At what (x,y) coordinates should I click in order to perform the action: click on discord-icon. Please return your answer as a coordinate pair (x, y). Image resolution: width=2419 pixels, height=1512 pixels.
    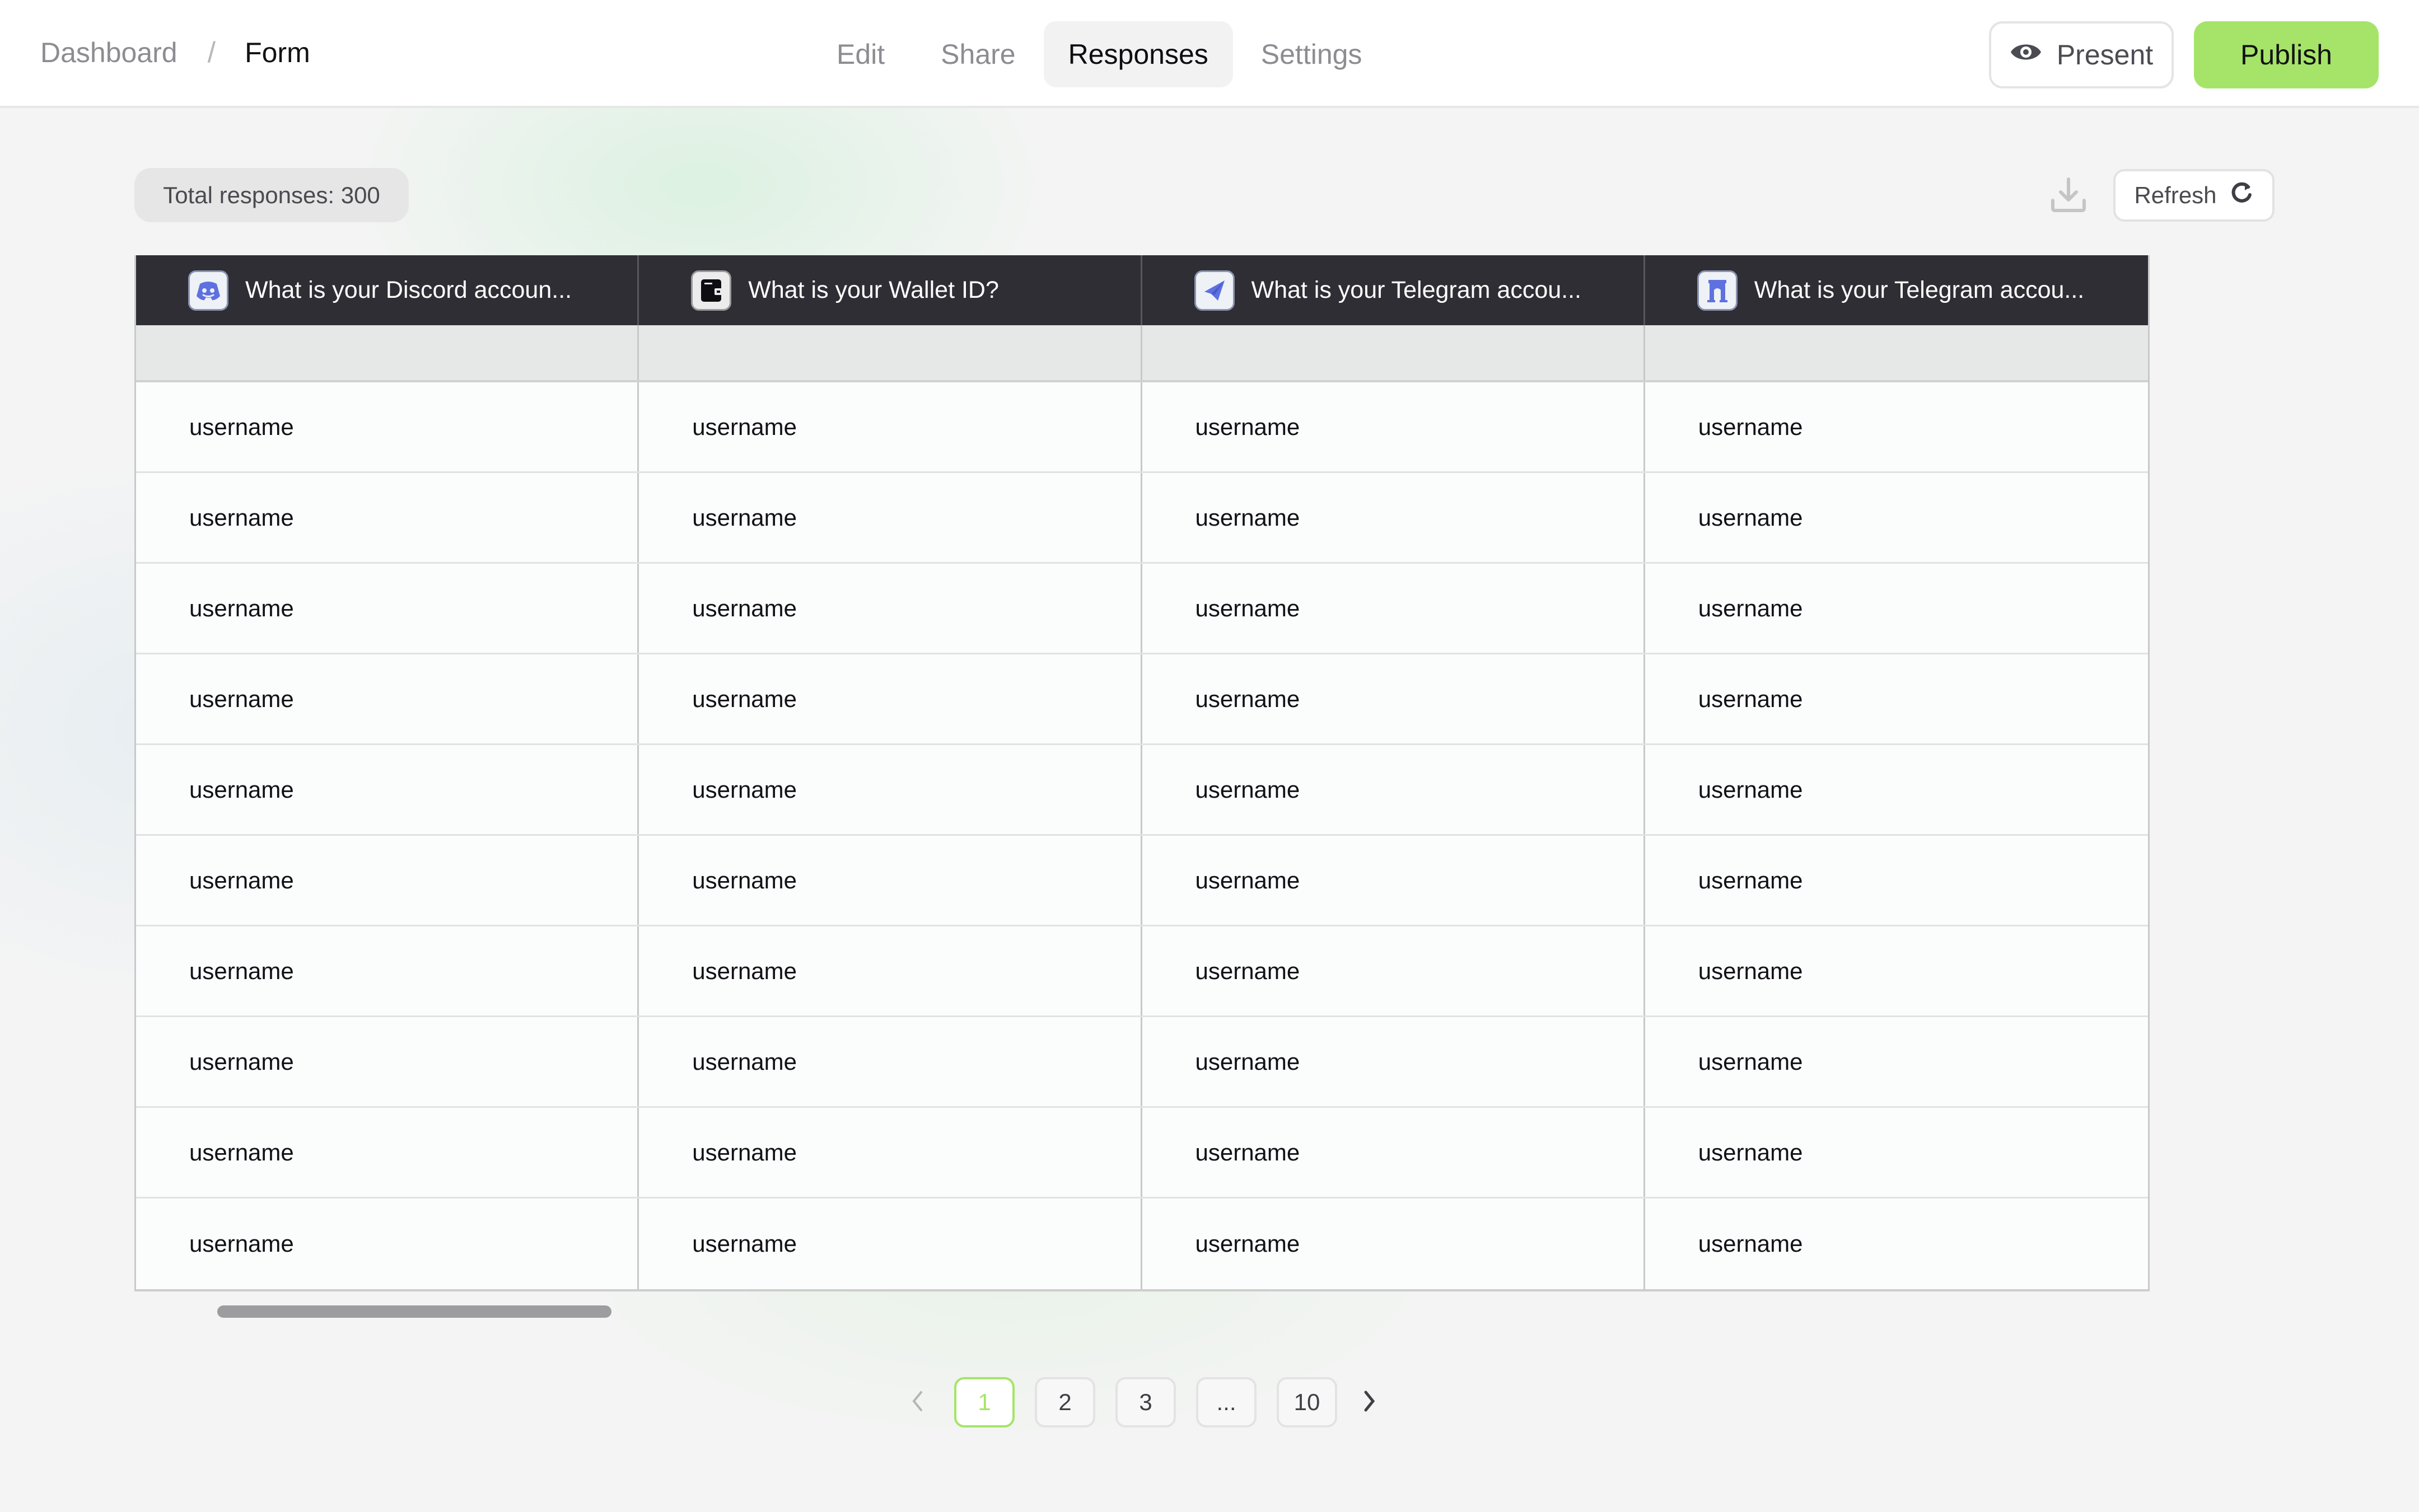
    Looking at the image, I should click on (208, 290).